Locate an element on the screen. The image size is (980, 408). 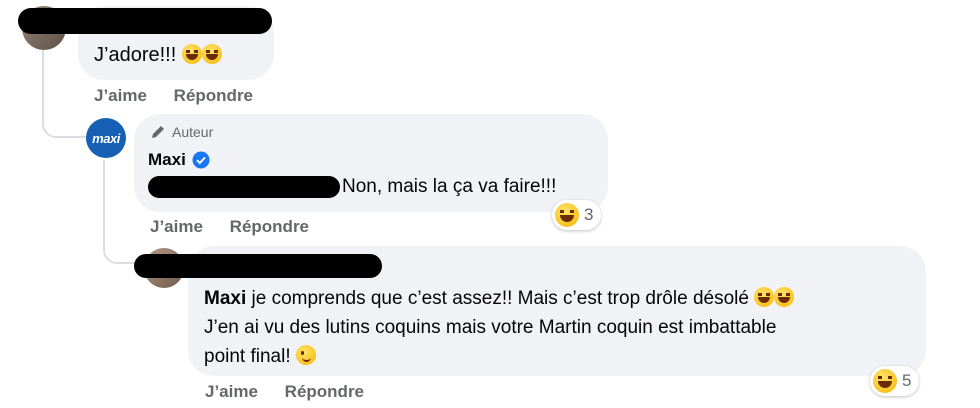
reaction-count: 3 is located at coordinates (589, 214).